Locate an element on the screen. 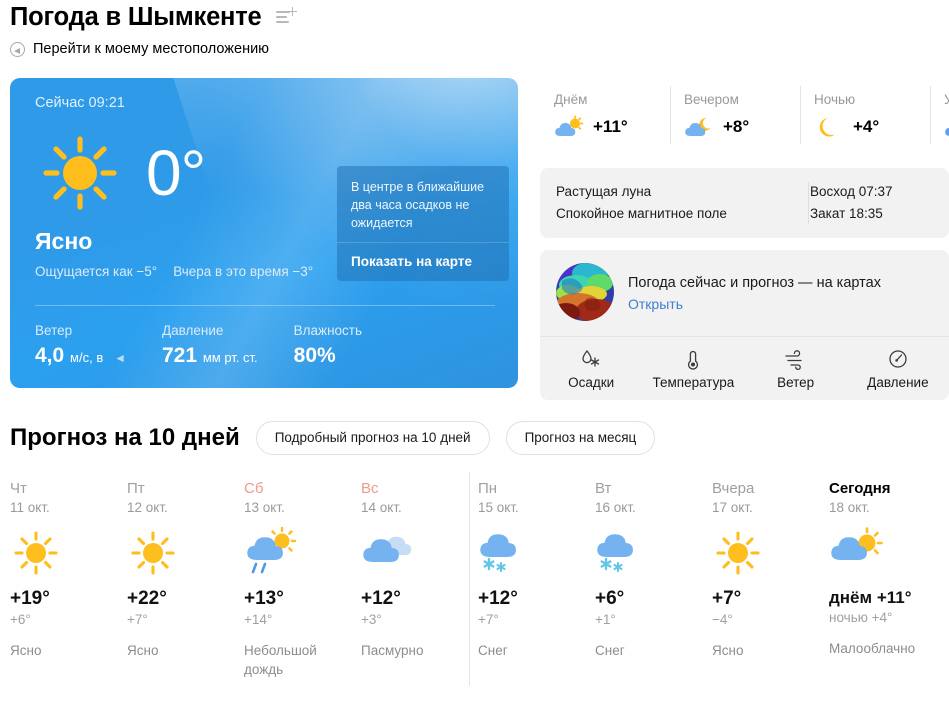  day-temp-min: +14° is located at coordinates (258, 619).